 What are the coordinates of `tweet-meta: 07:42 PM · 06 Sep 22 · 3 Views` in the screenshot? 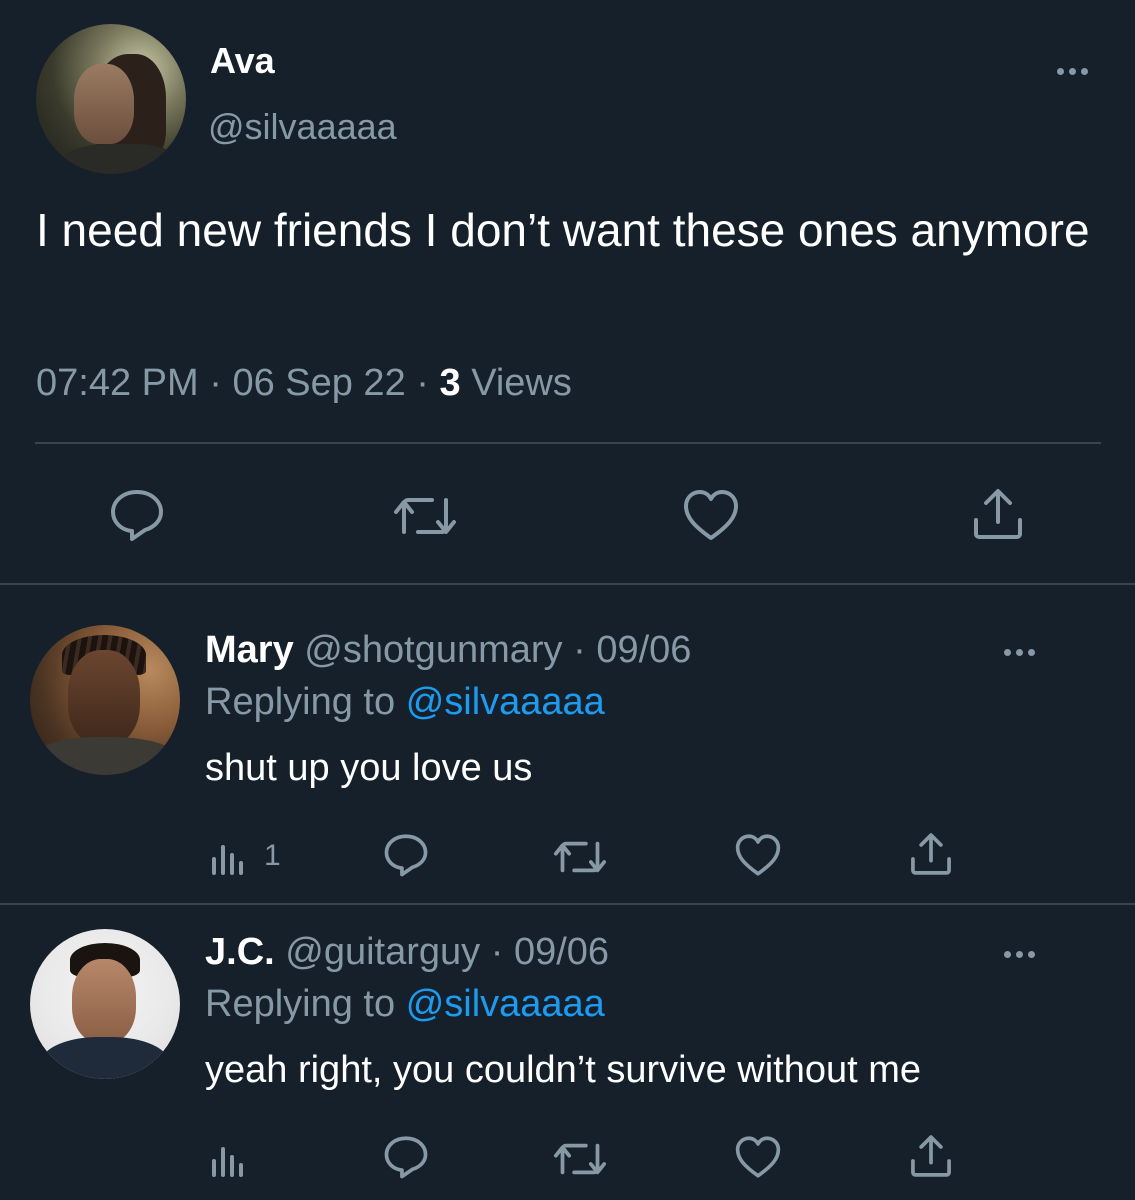 It's located at (304, 383).